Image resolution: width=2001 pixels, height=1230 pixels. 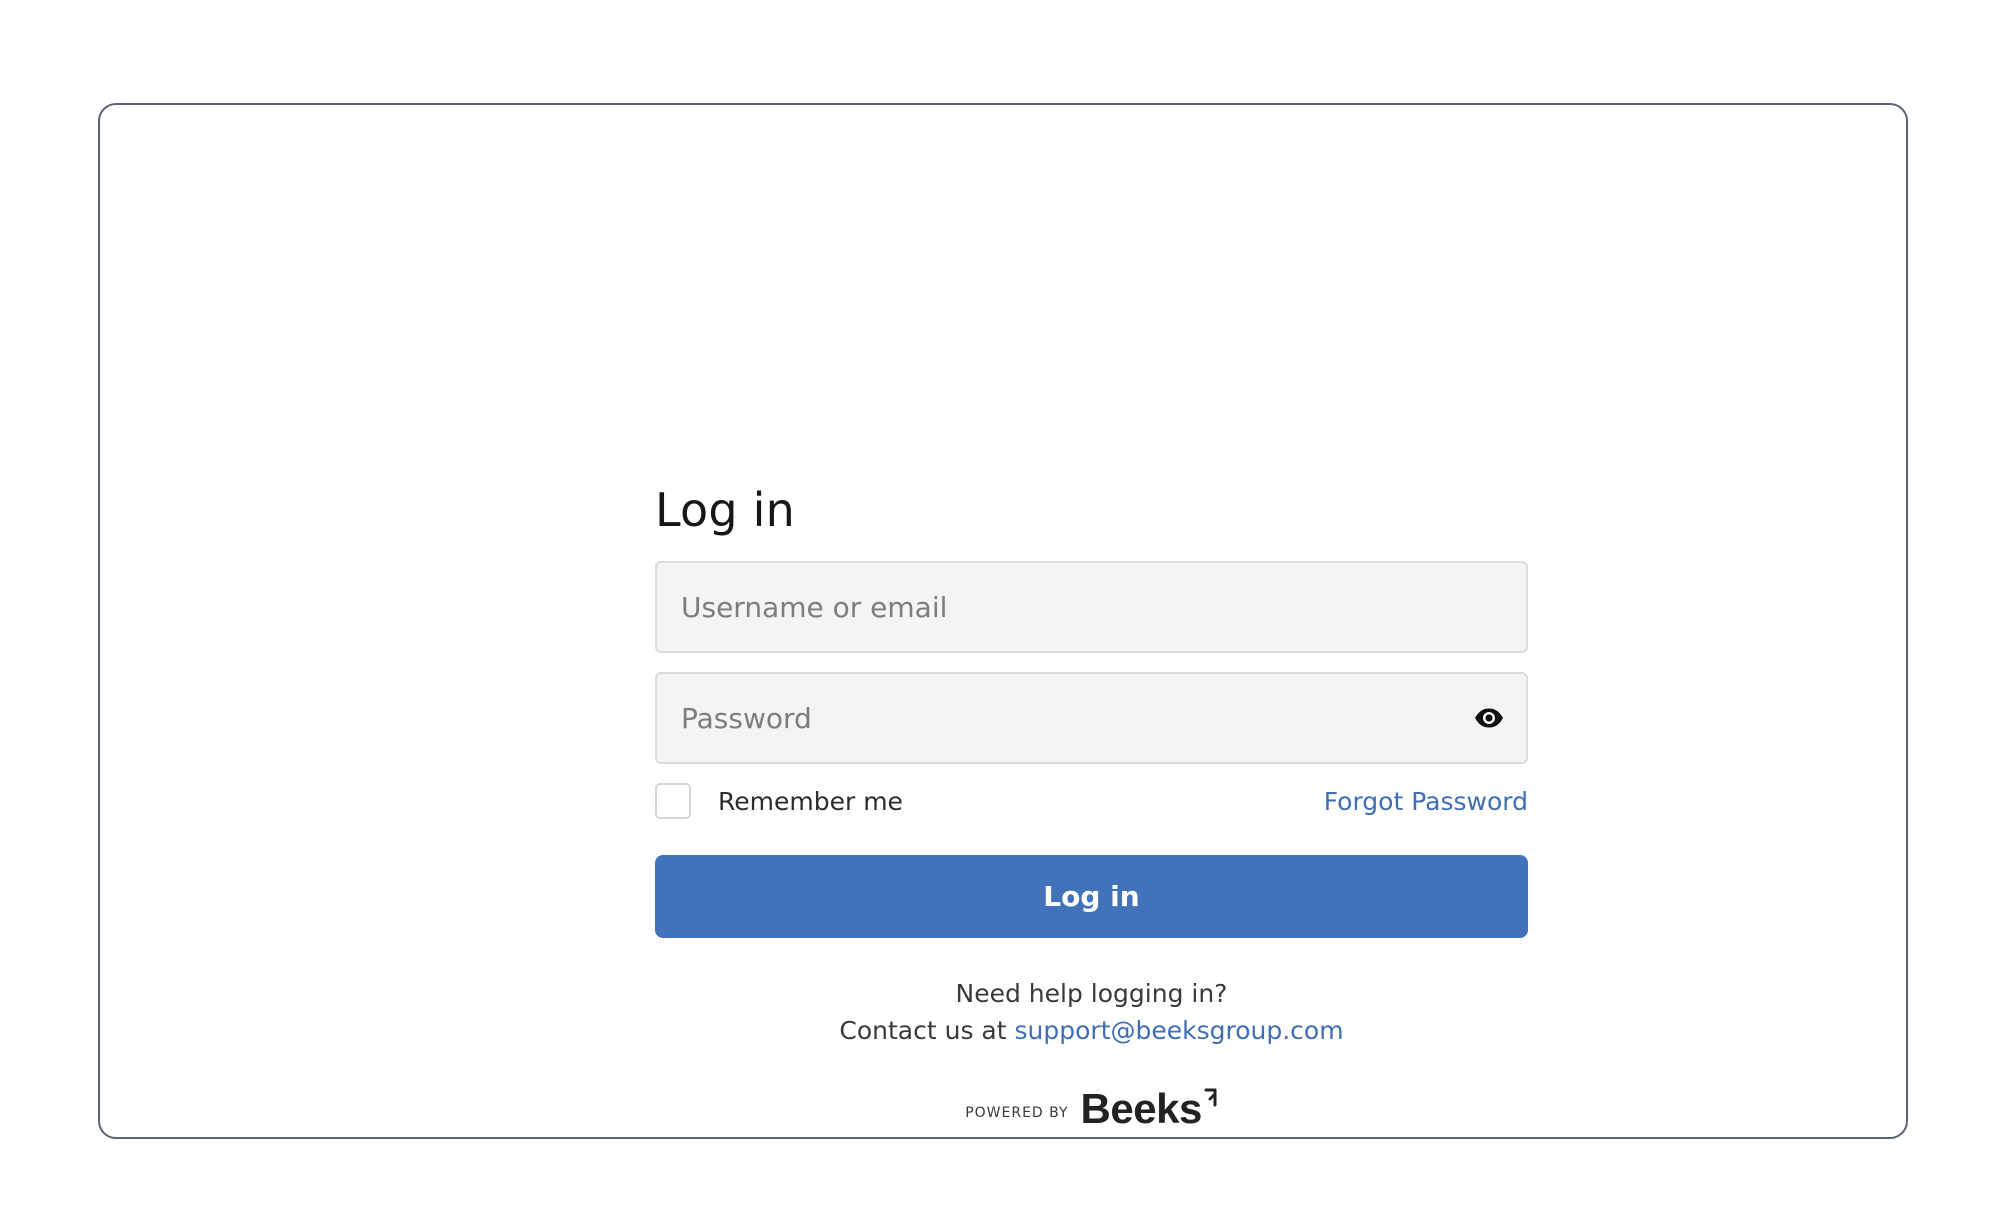 I want to click on password-input, so click(x=1091, y=718).